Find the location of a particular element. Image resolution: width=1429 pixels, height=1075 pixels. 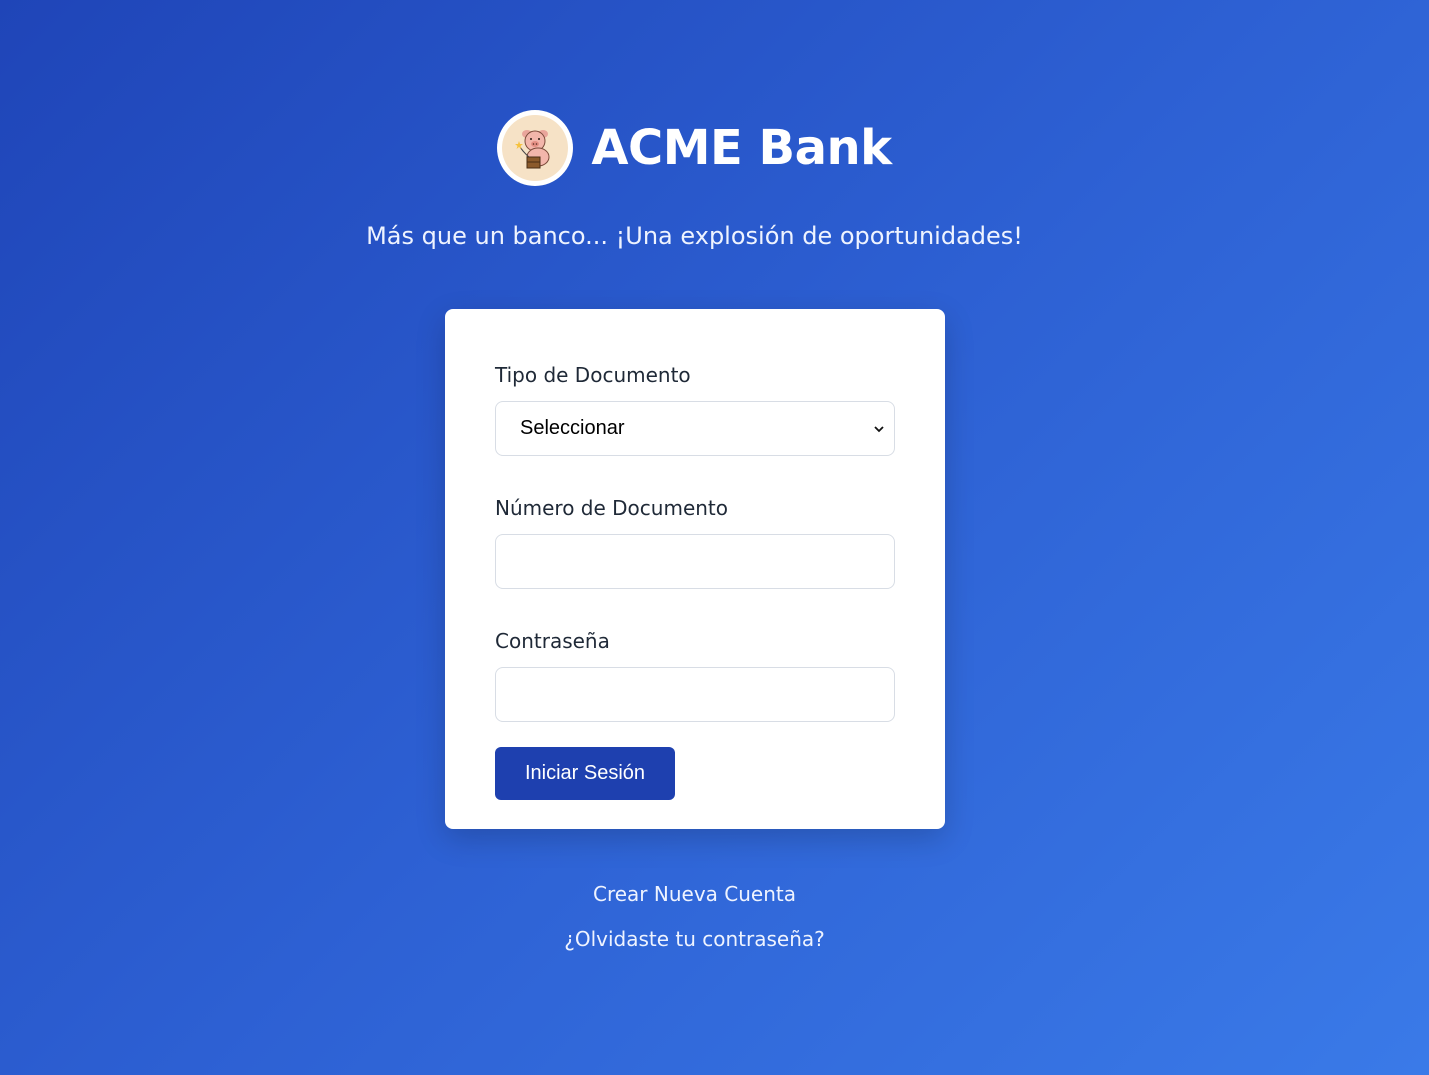

password-input is located at coordinates (695, 694).